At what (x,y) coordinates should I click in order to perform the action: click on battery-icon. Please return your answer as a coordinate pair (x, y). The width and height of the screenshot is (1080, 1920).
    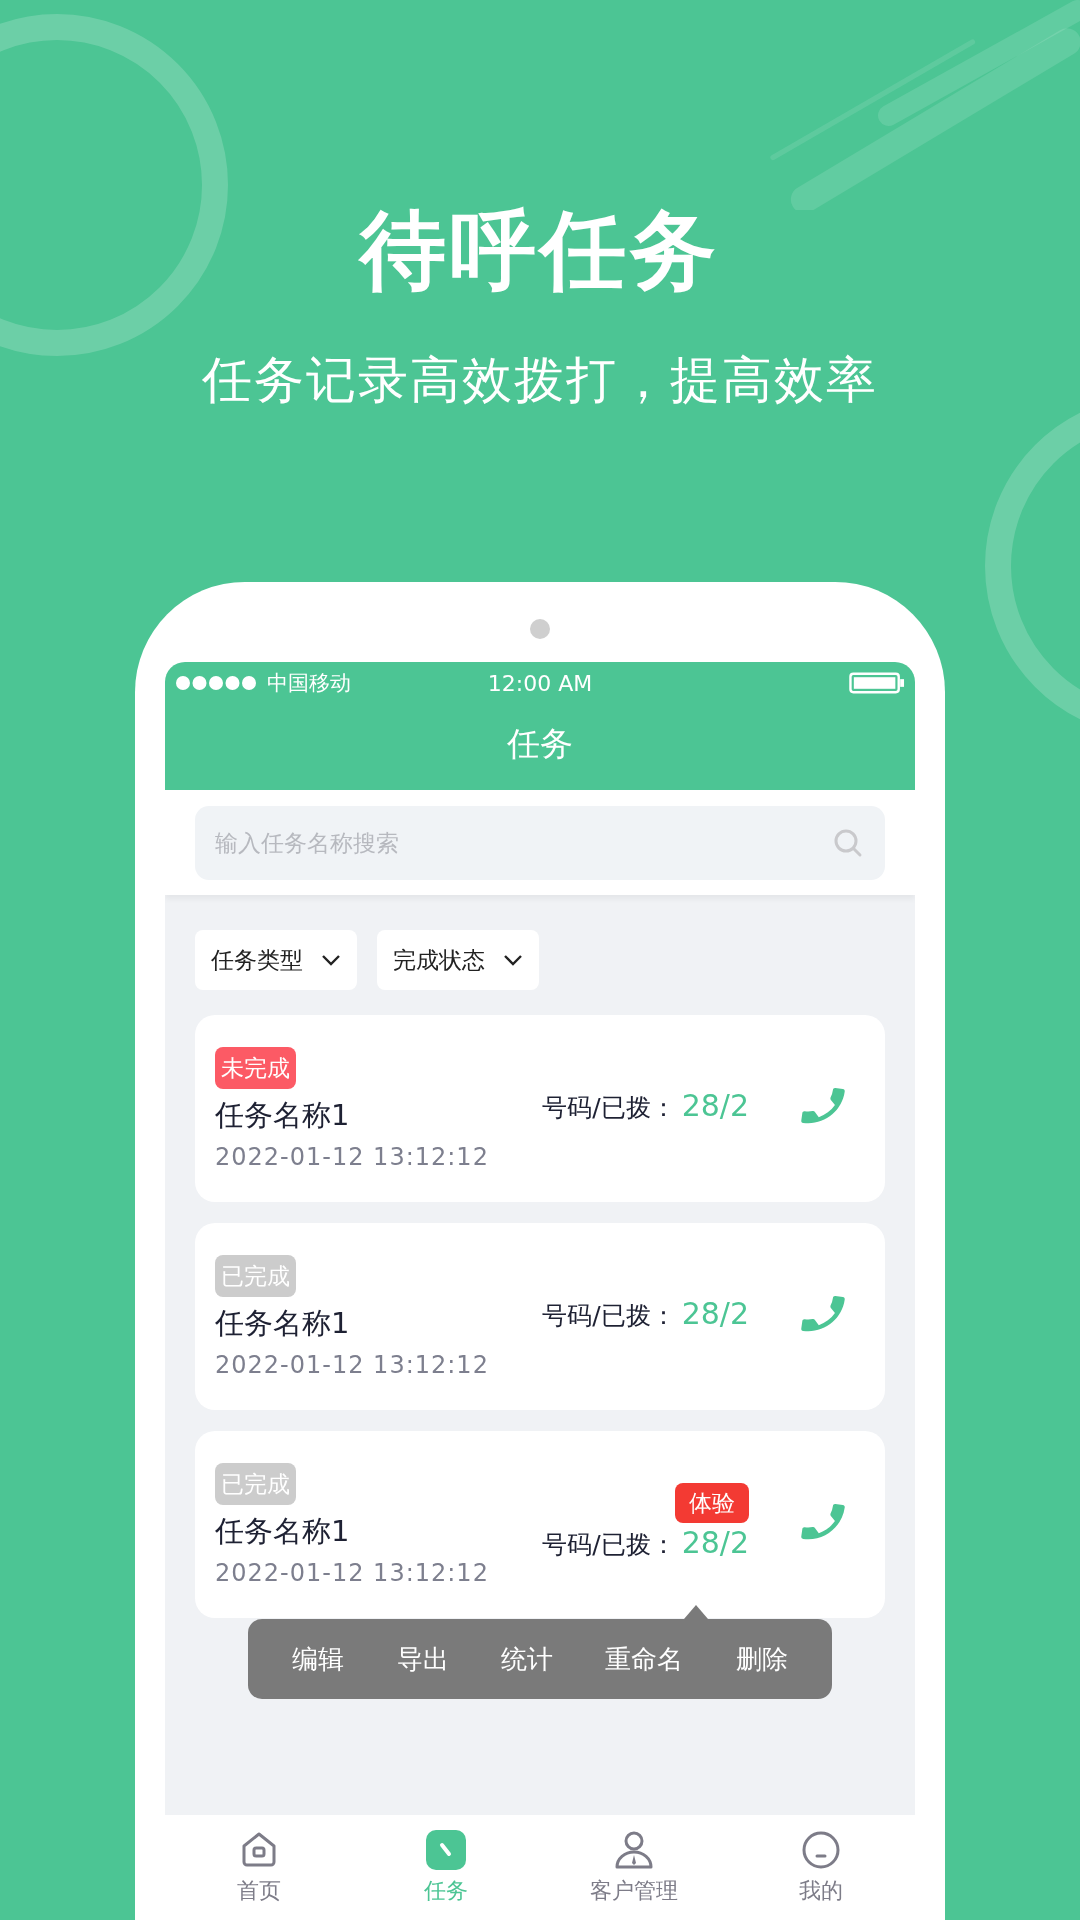
    Looking at the image, I should click on (877, 683).